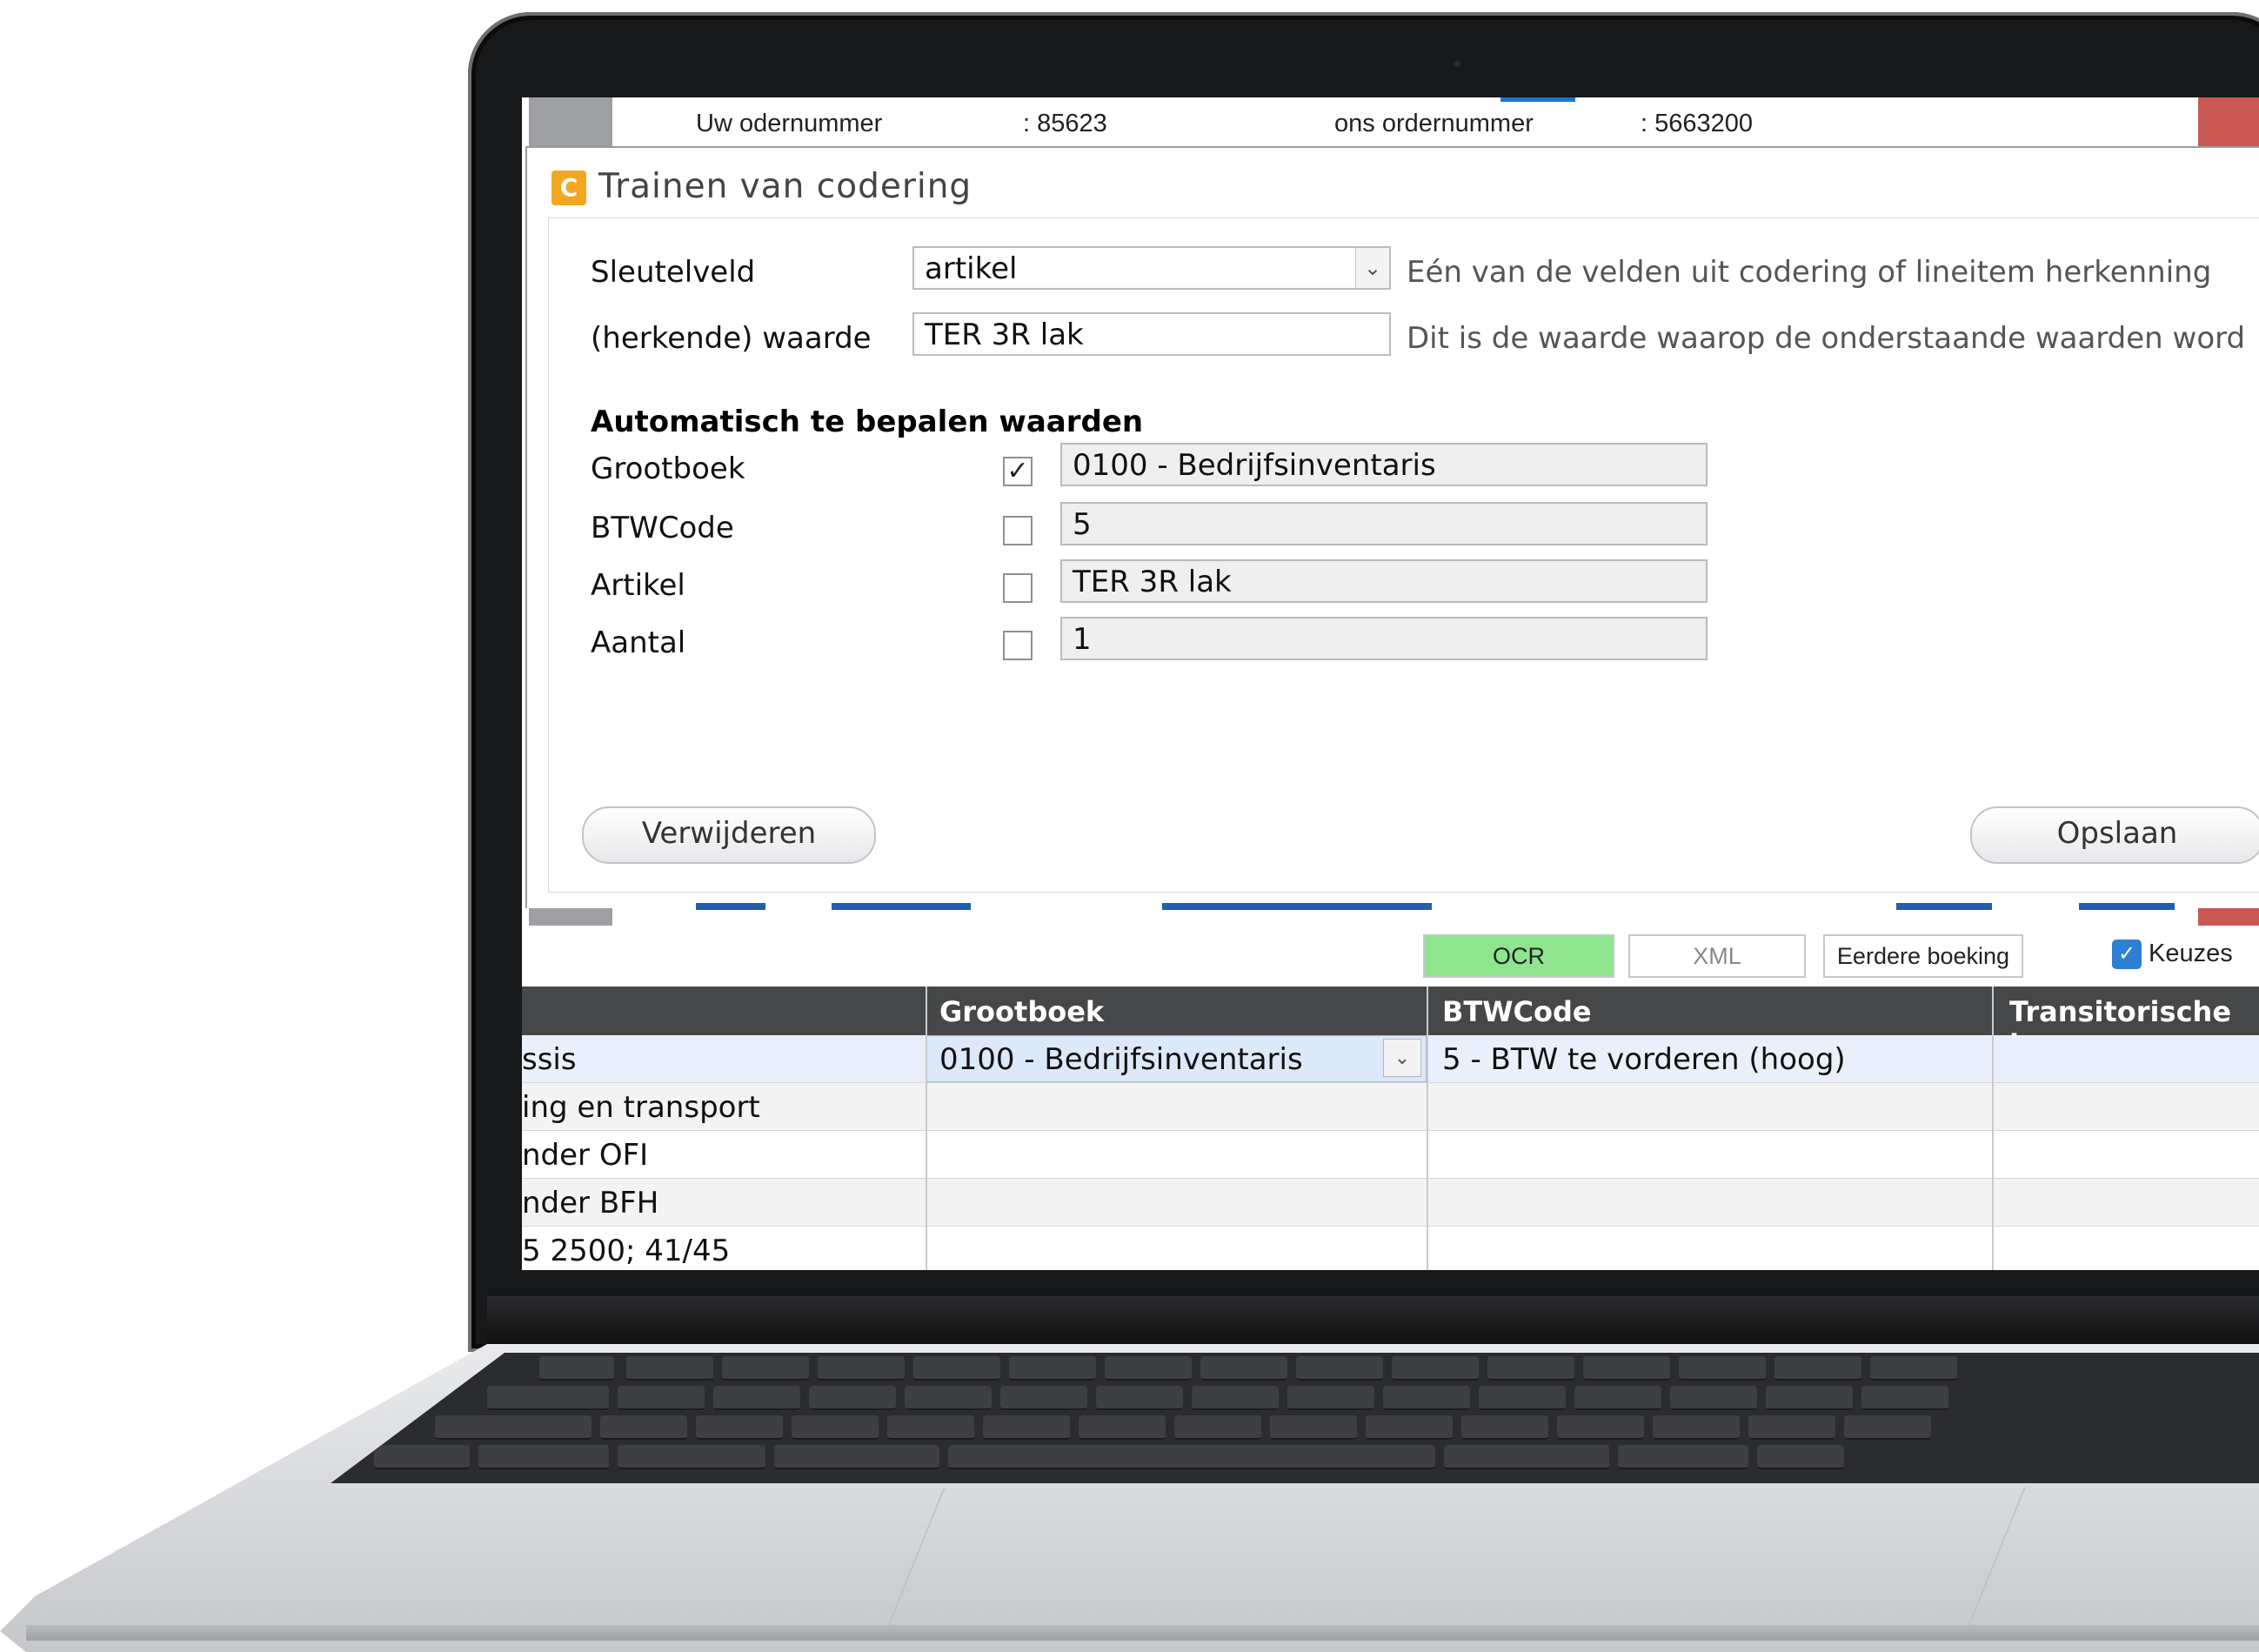 The height and width of the screenshot is (1652, 2259). What do you see at coordinates (662, 528) in the screenshot?
I see `row-label-btwcode: BTWCode` at bounding box center [662, 528].